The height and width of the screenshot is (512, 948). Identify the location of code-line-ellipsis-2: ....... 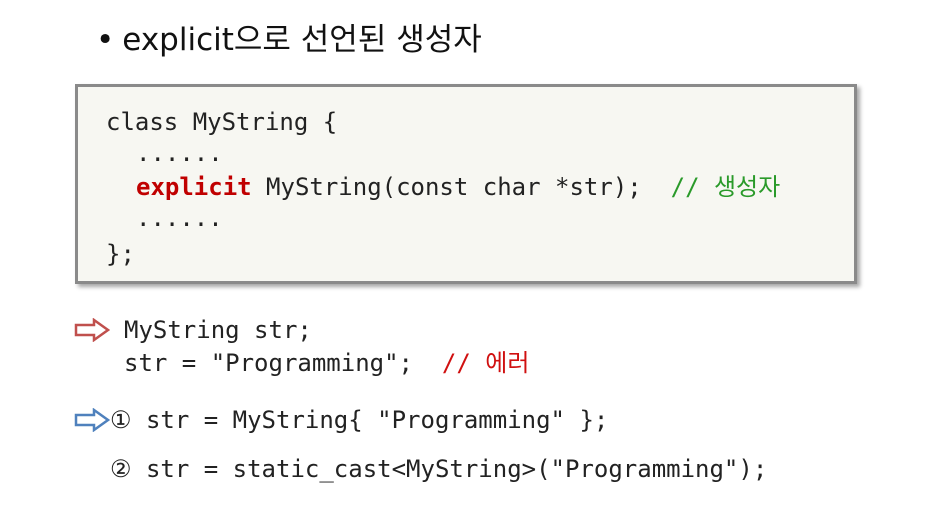
(179, 218).